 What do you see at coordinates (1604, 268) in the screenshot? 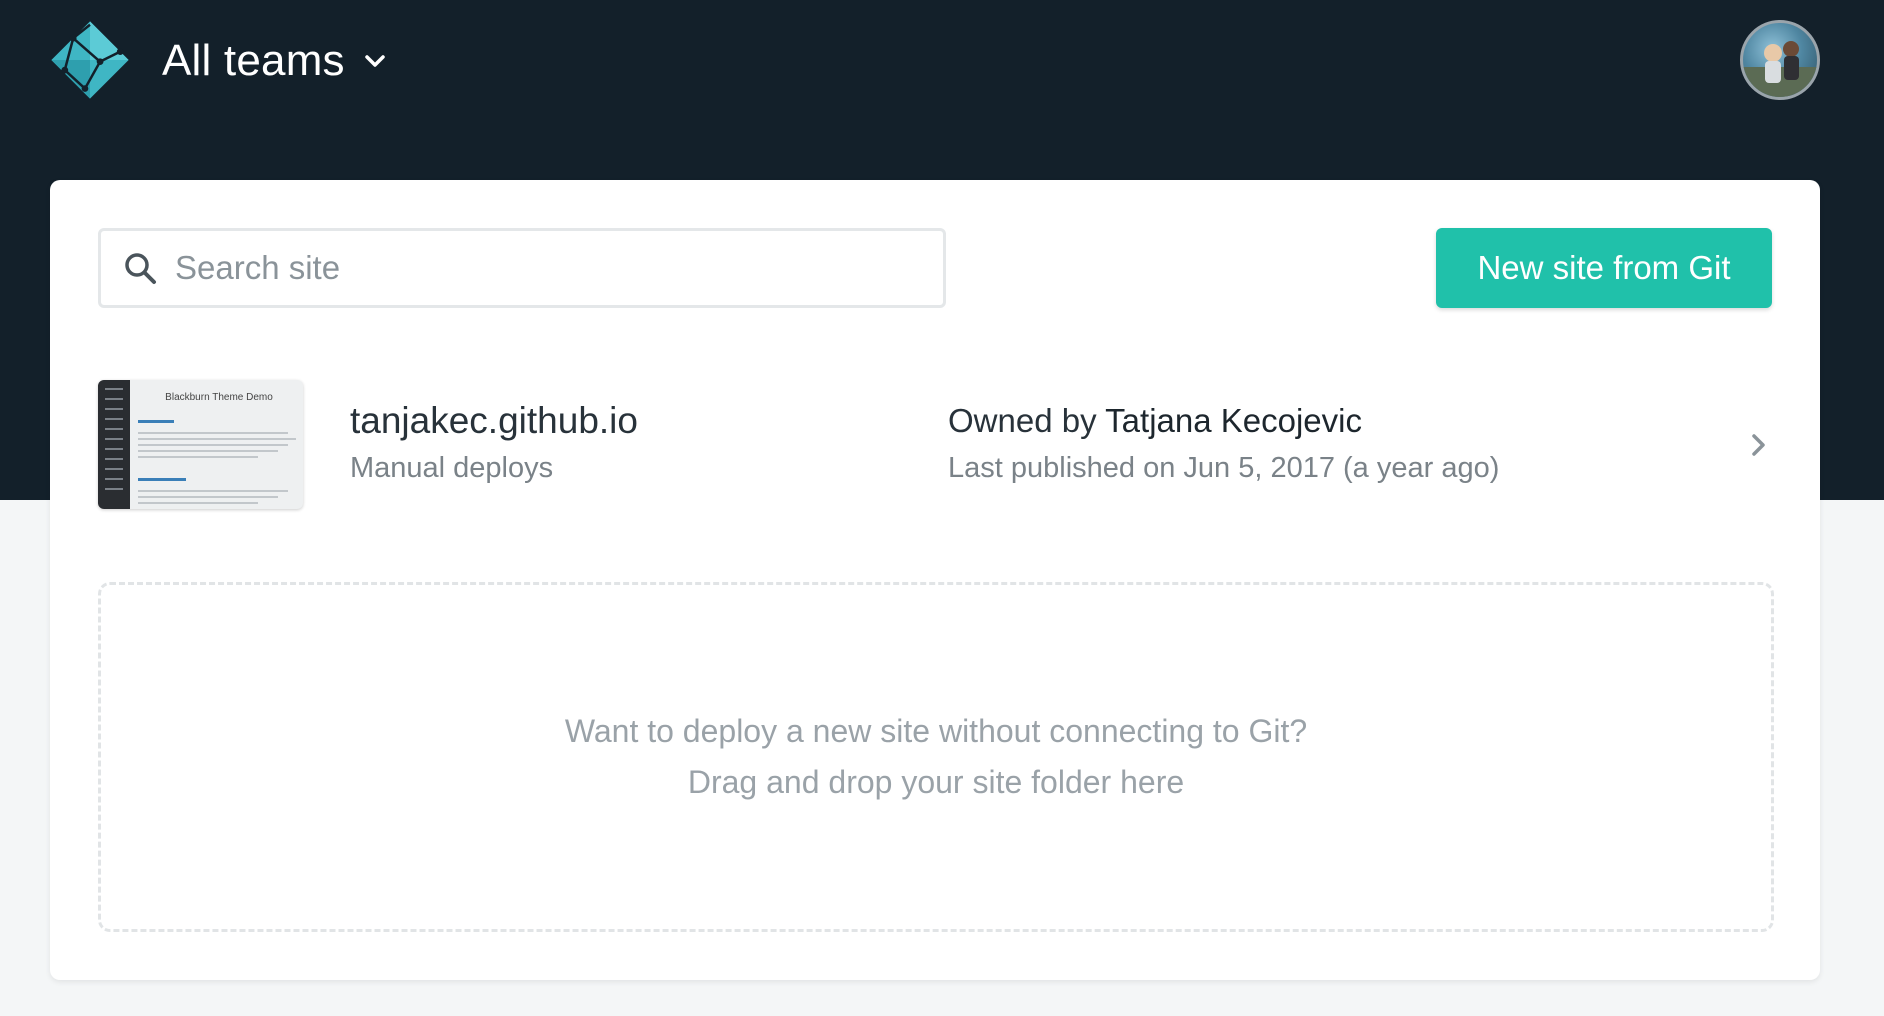
I see `new-site-from-git-button: New site from Git` at bounding box center [1604, 268].